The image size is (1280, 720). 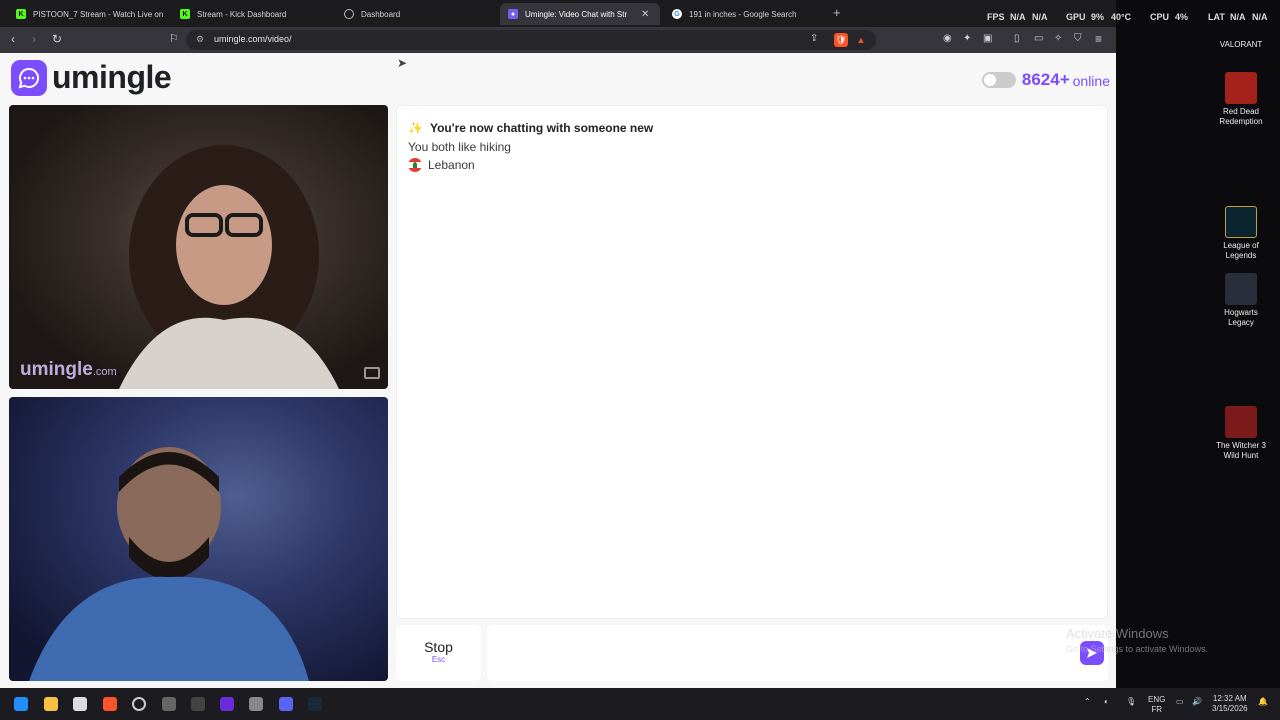 What do you see at coordinates (13, 39) in the screenshot?
I see `back-icon: ‹` at bounding box center [13, 39].